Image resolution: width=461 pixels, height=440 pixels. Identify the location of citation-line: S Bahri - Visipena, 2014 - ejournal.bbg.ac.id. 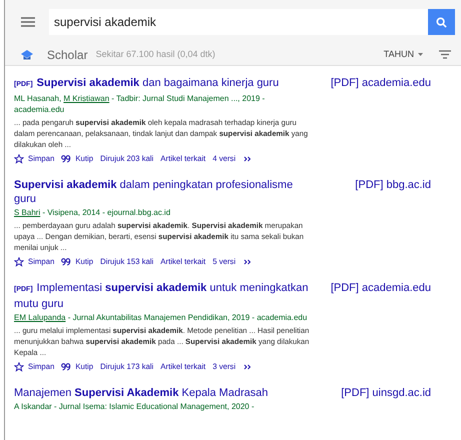
(93, 212).